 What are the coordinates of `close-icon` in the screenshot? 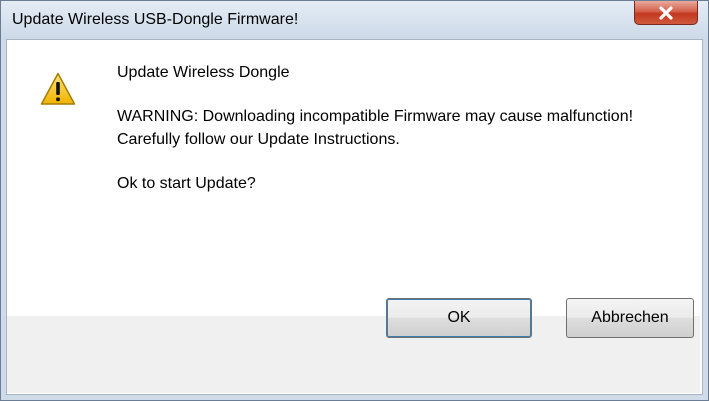 It's located at (666, 12).